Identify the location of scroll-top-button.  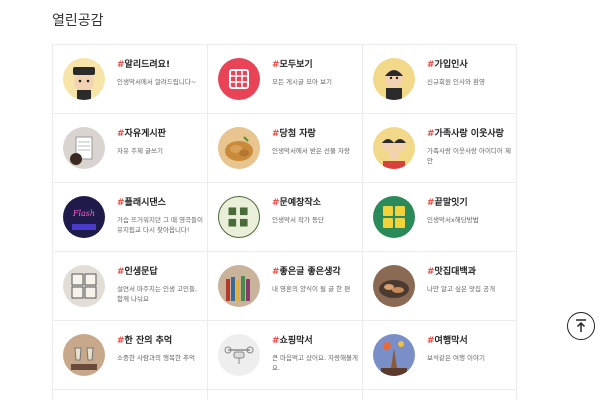
(581, 326).